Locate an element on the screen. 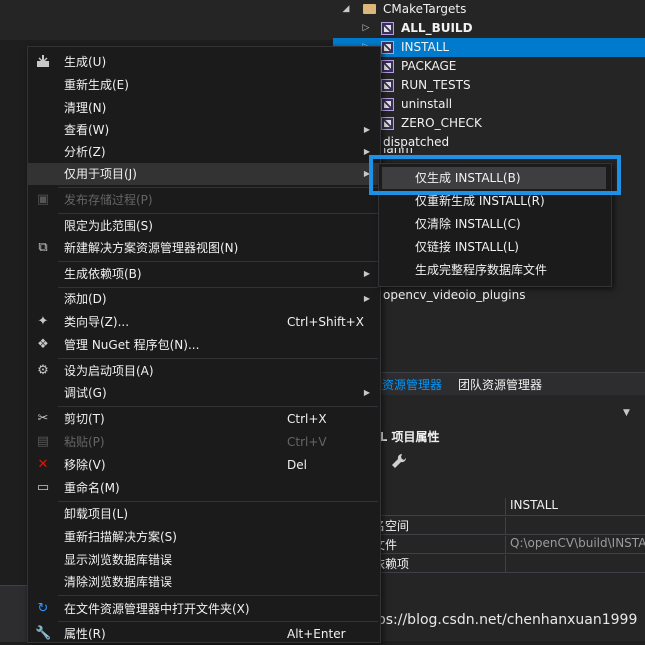  open-folder-icon: ↻ is located at coordinates (43, 608).